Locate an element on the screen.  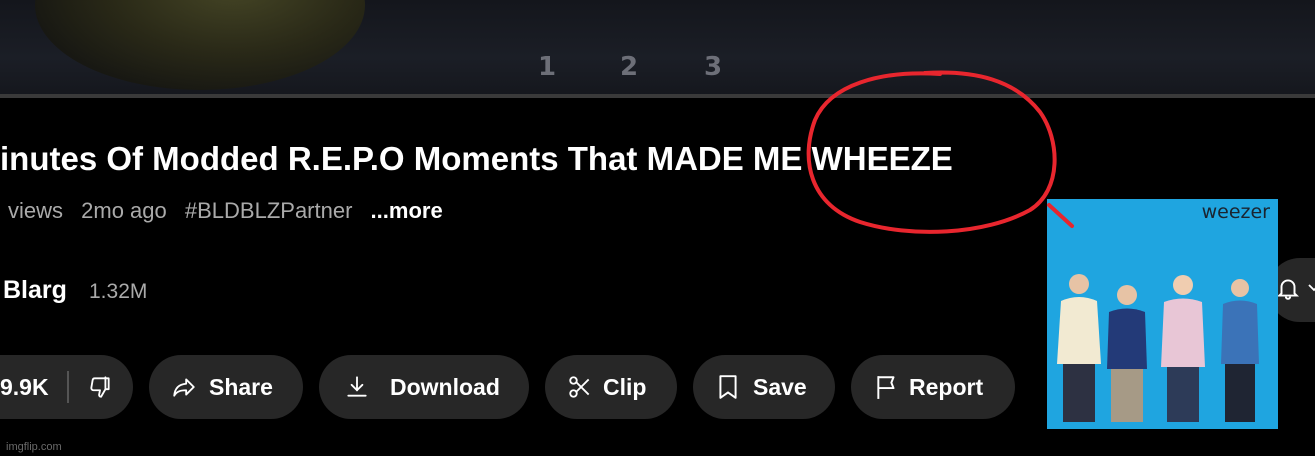
like-dislike-group: 9.9K is located at coordinates (66, 387).